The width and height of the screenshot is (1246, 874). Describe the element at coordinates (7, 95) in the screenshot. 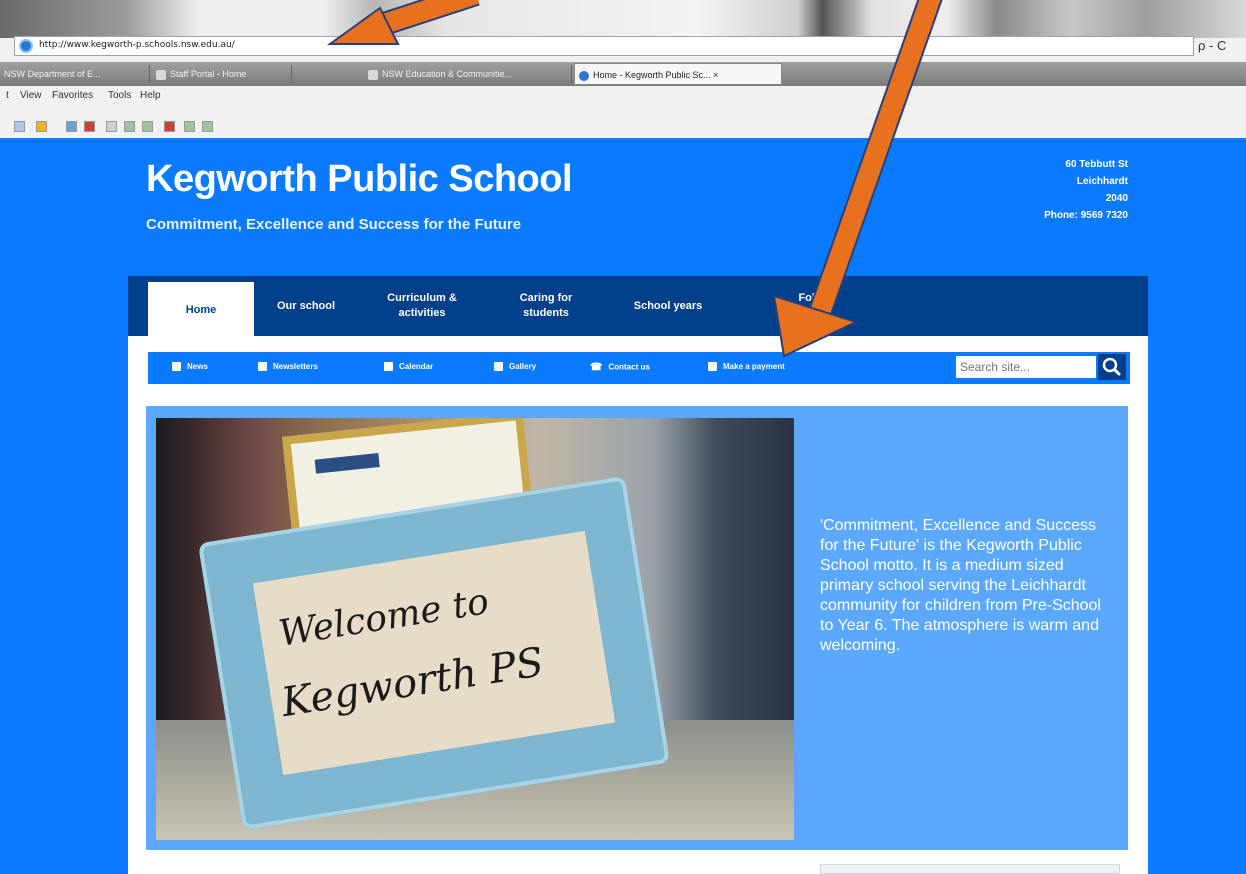

I see `menu-edit: t` at that location.